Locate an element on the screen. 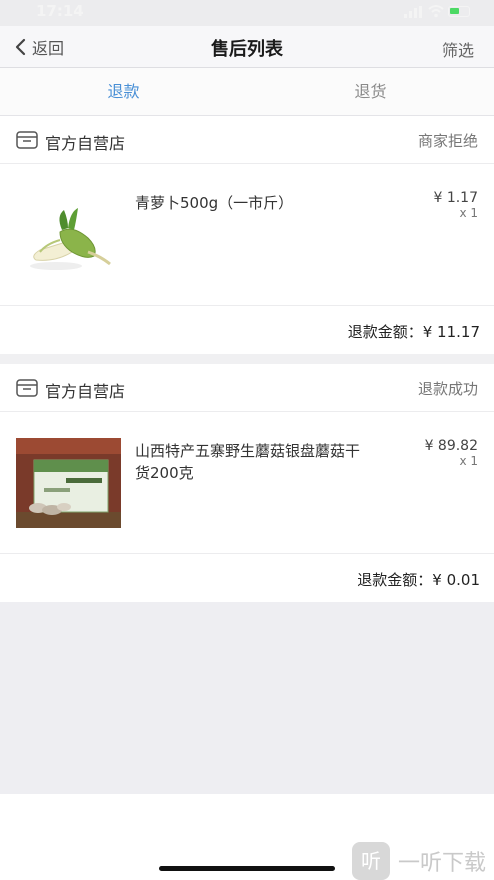 Image resolution: width=494 pixels, height=880 pixels. item-price: ¥ 1.17 is located at coordinates (455, 198).